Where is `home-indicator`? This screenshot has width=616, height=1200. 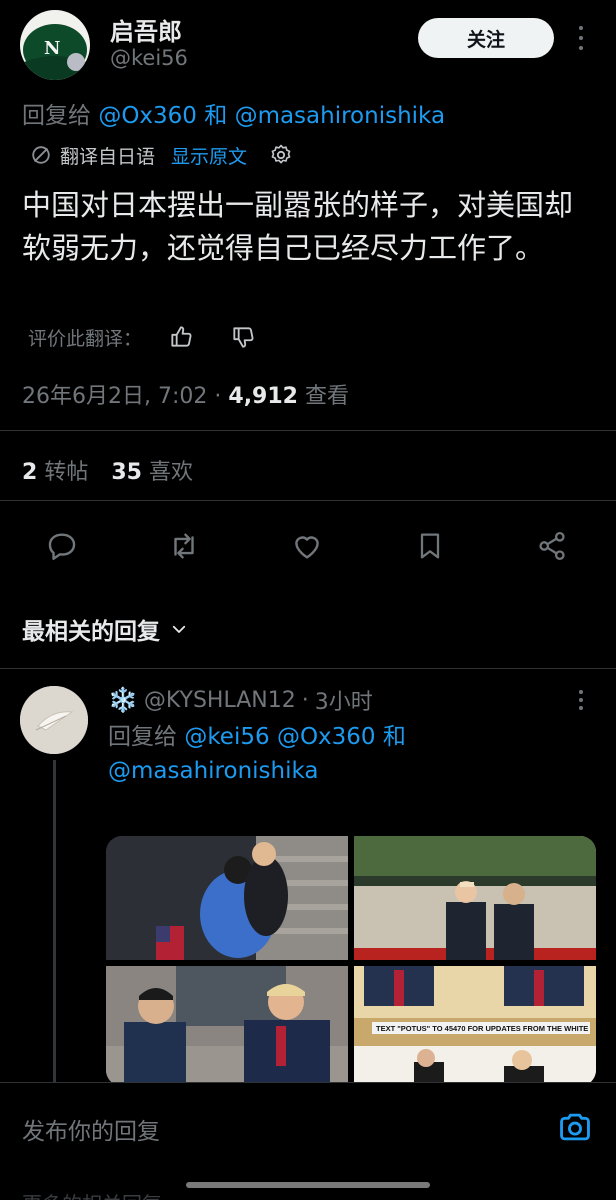 home-indicator is located at coordinates (308, 1185).